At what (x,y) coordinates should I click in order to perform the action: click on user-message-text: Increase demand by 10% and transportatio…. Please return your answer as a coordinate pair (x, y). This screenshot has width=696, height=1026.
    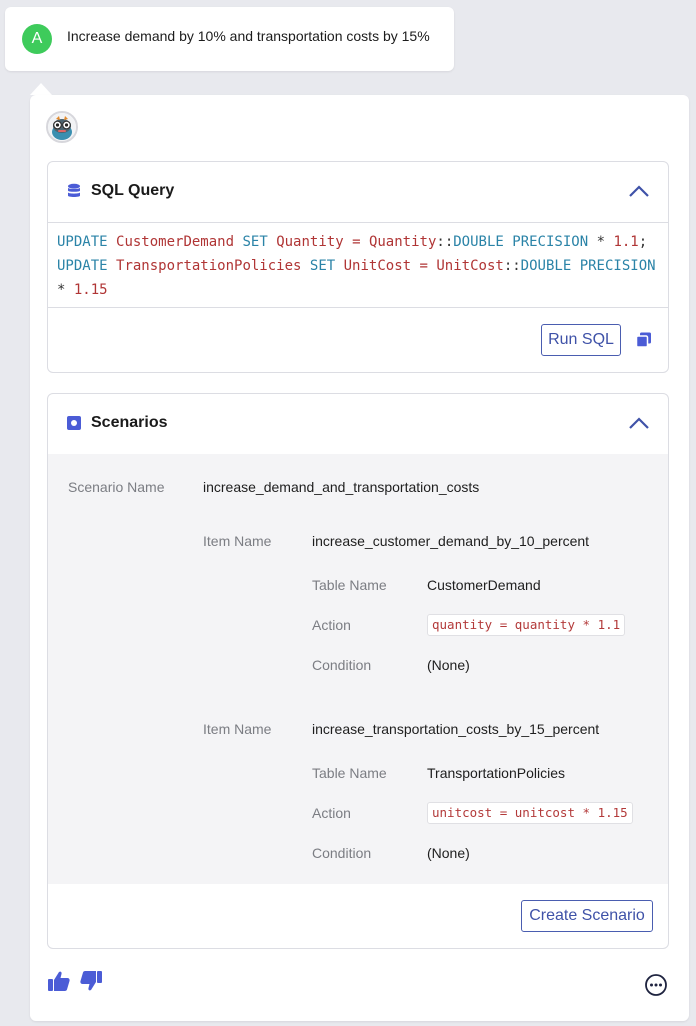
    Looking at the image, I should click on (248, 36).